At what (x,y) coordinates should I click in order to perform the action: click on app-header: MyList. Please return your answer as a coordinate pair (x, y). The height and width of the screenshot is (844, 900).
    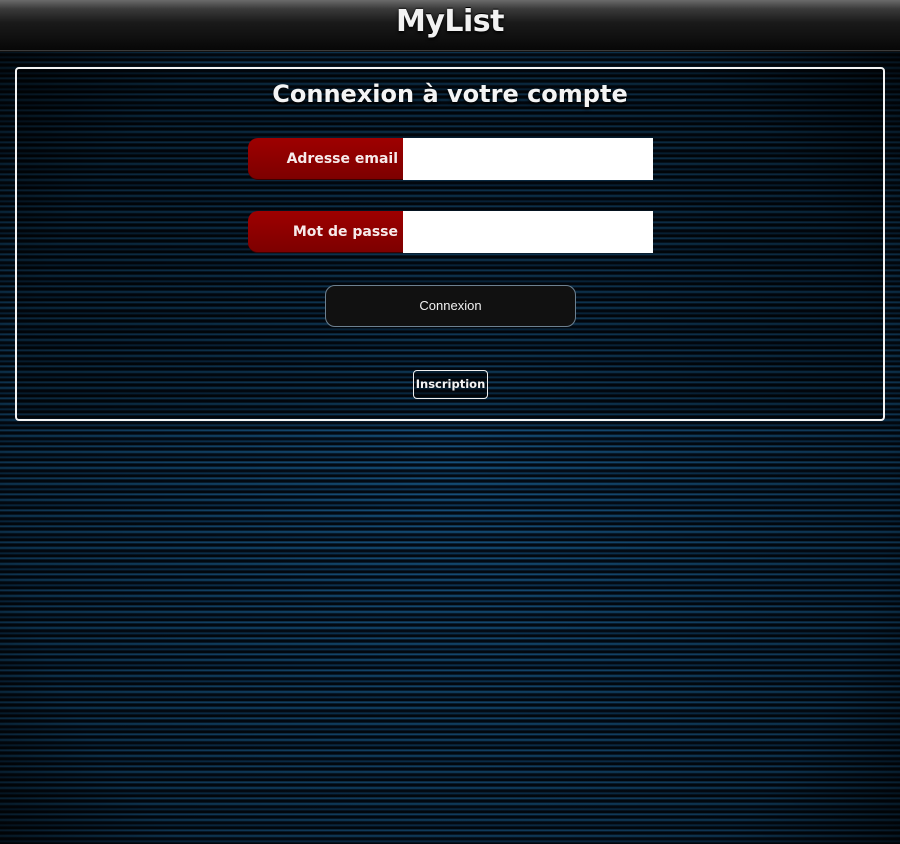
    Looking at the image, I should click on (450, 25).